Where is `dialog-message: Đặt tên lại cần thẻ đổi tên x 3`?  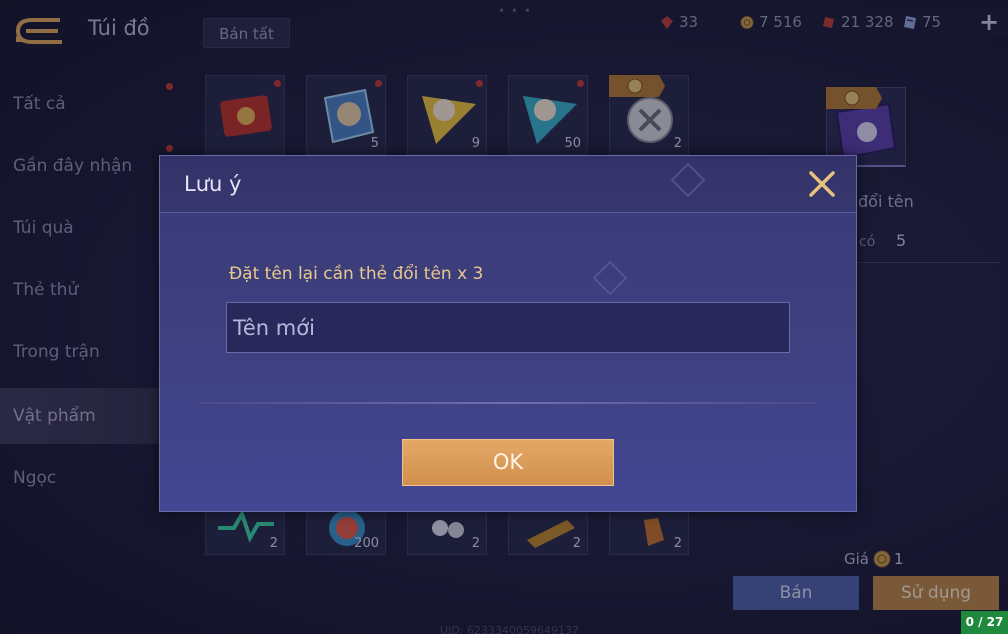 dialog-message: Đặt tên lại cần thẻ đổi tên x 3 is located at coordinates (356, 274).